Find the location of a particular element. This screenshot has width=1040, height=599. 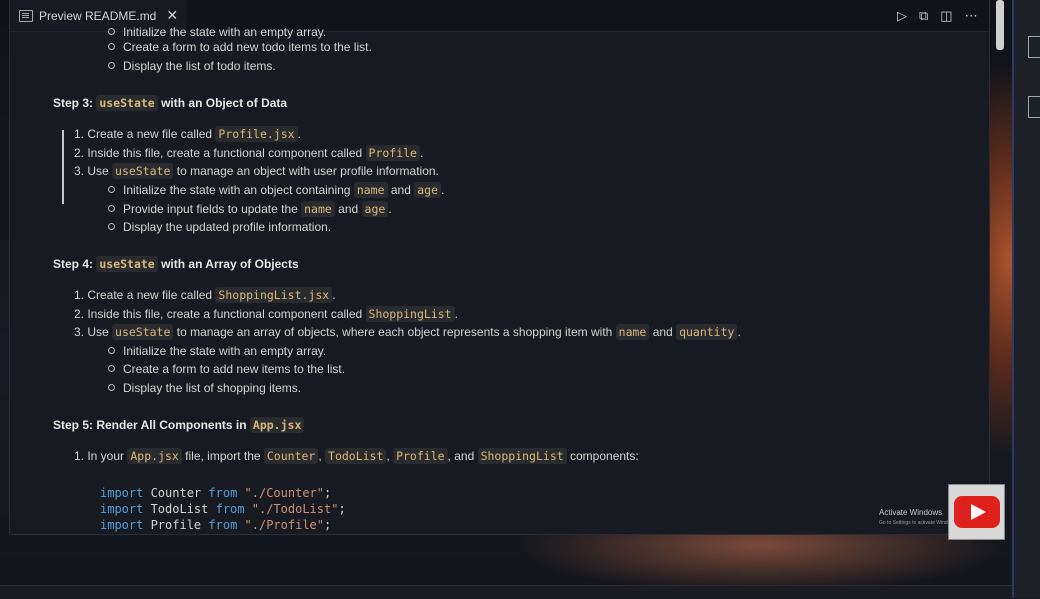

open-changes-icon: ⧉ is located at coordinates (923, 16).